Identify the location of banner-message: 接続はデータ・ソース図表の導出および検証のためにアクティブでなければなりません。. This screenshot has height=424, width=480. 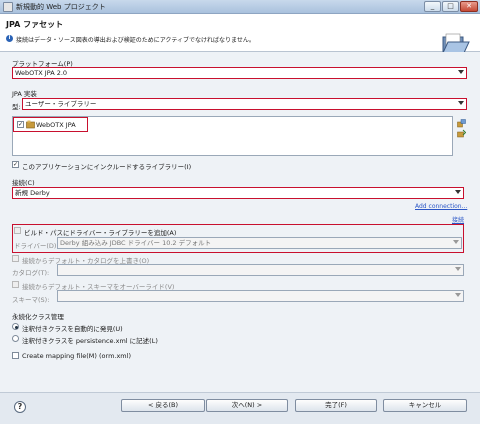
(135, 40).